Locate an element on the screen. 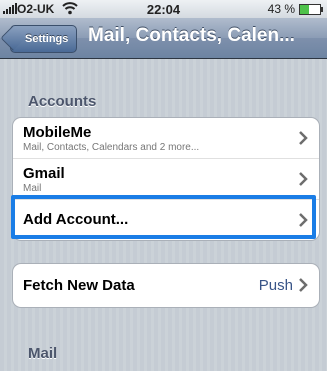 Image resolution: width=327 pixels, height=371 pixels. battery-percent: 43 % is located at coordinates (281, 9).